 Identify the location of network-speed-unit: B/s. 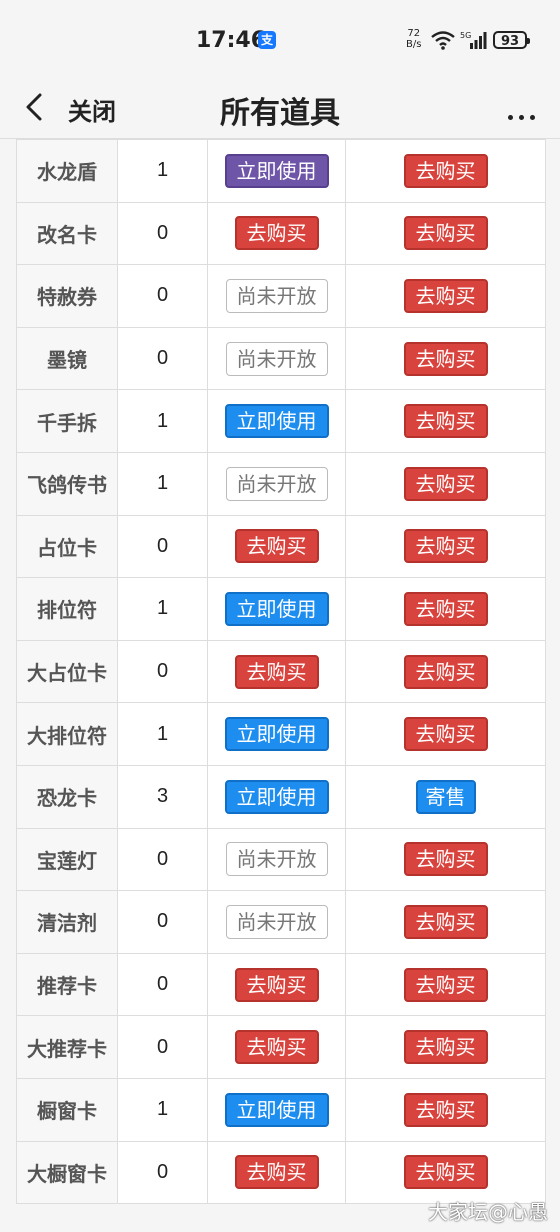
(414, 44).